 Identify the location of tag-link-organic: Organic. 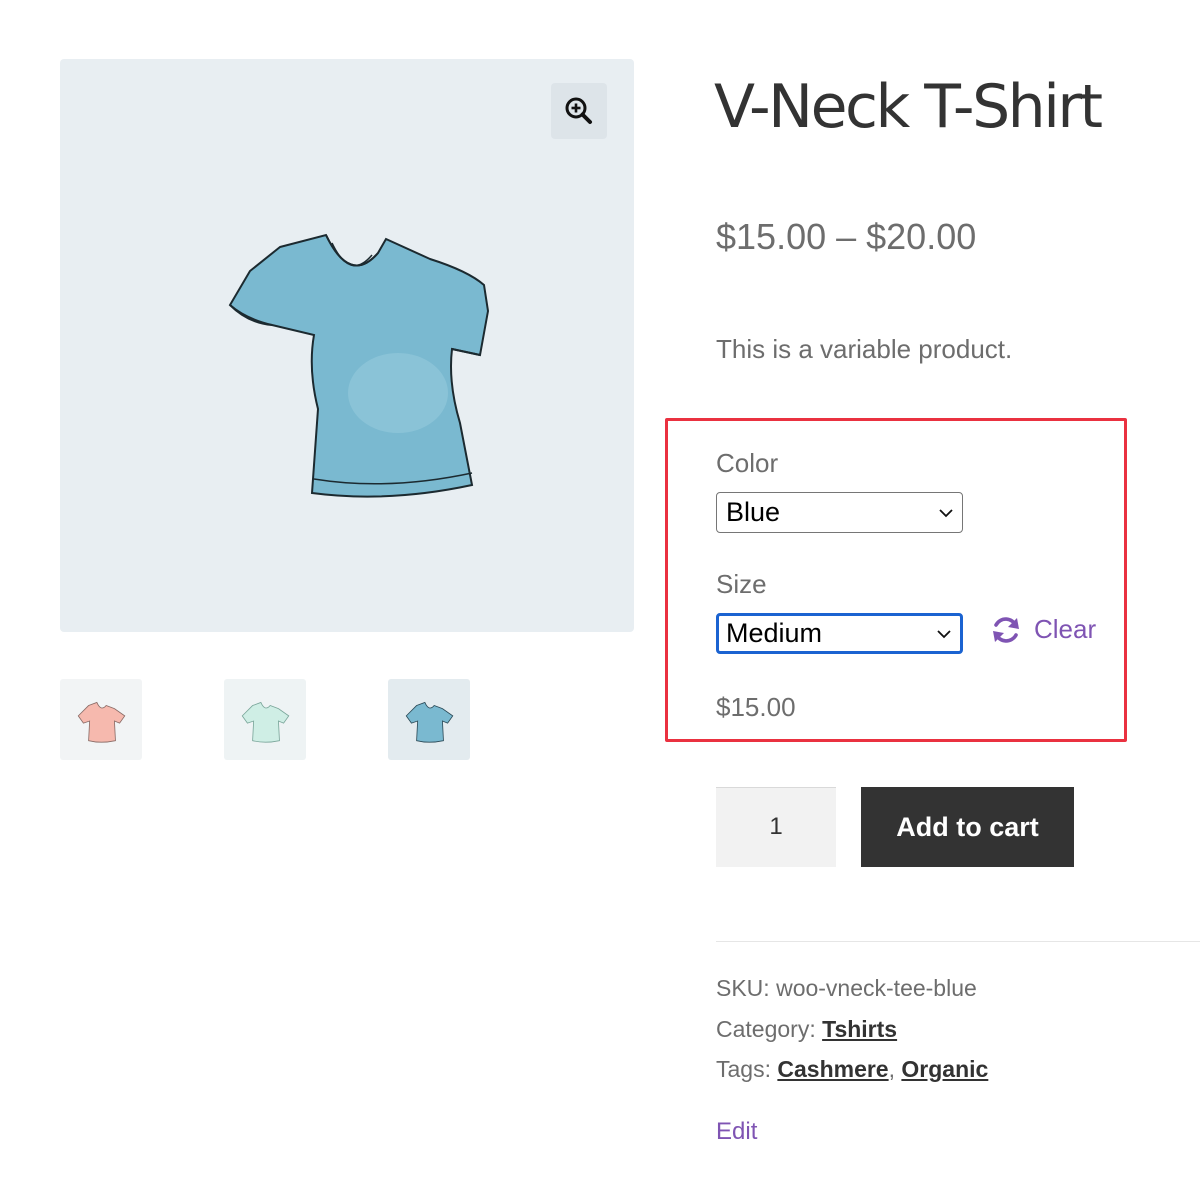
(944, 1069).